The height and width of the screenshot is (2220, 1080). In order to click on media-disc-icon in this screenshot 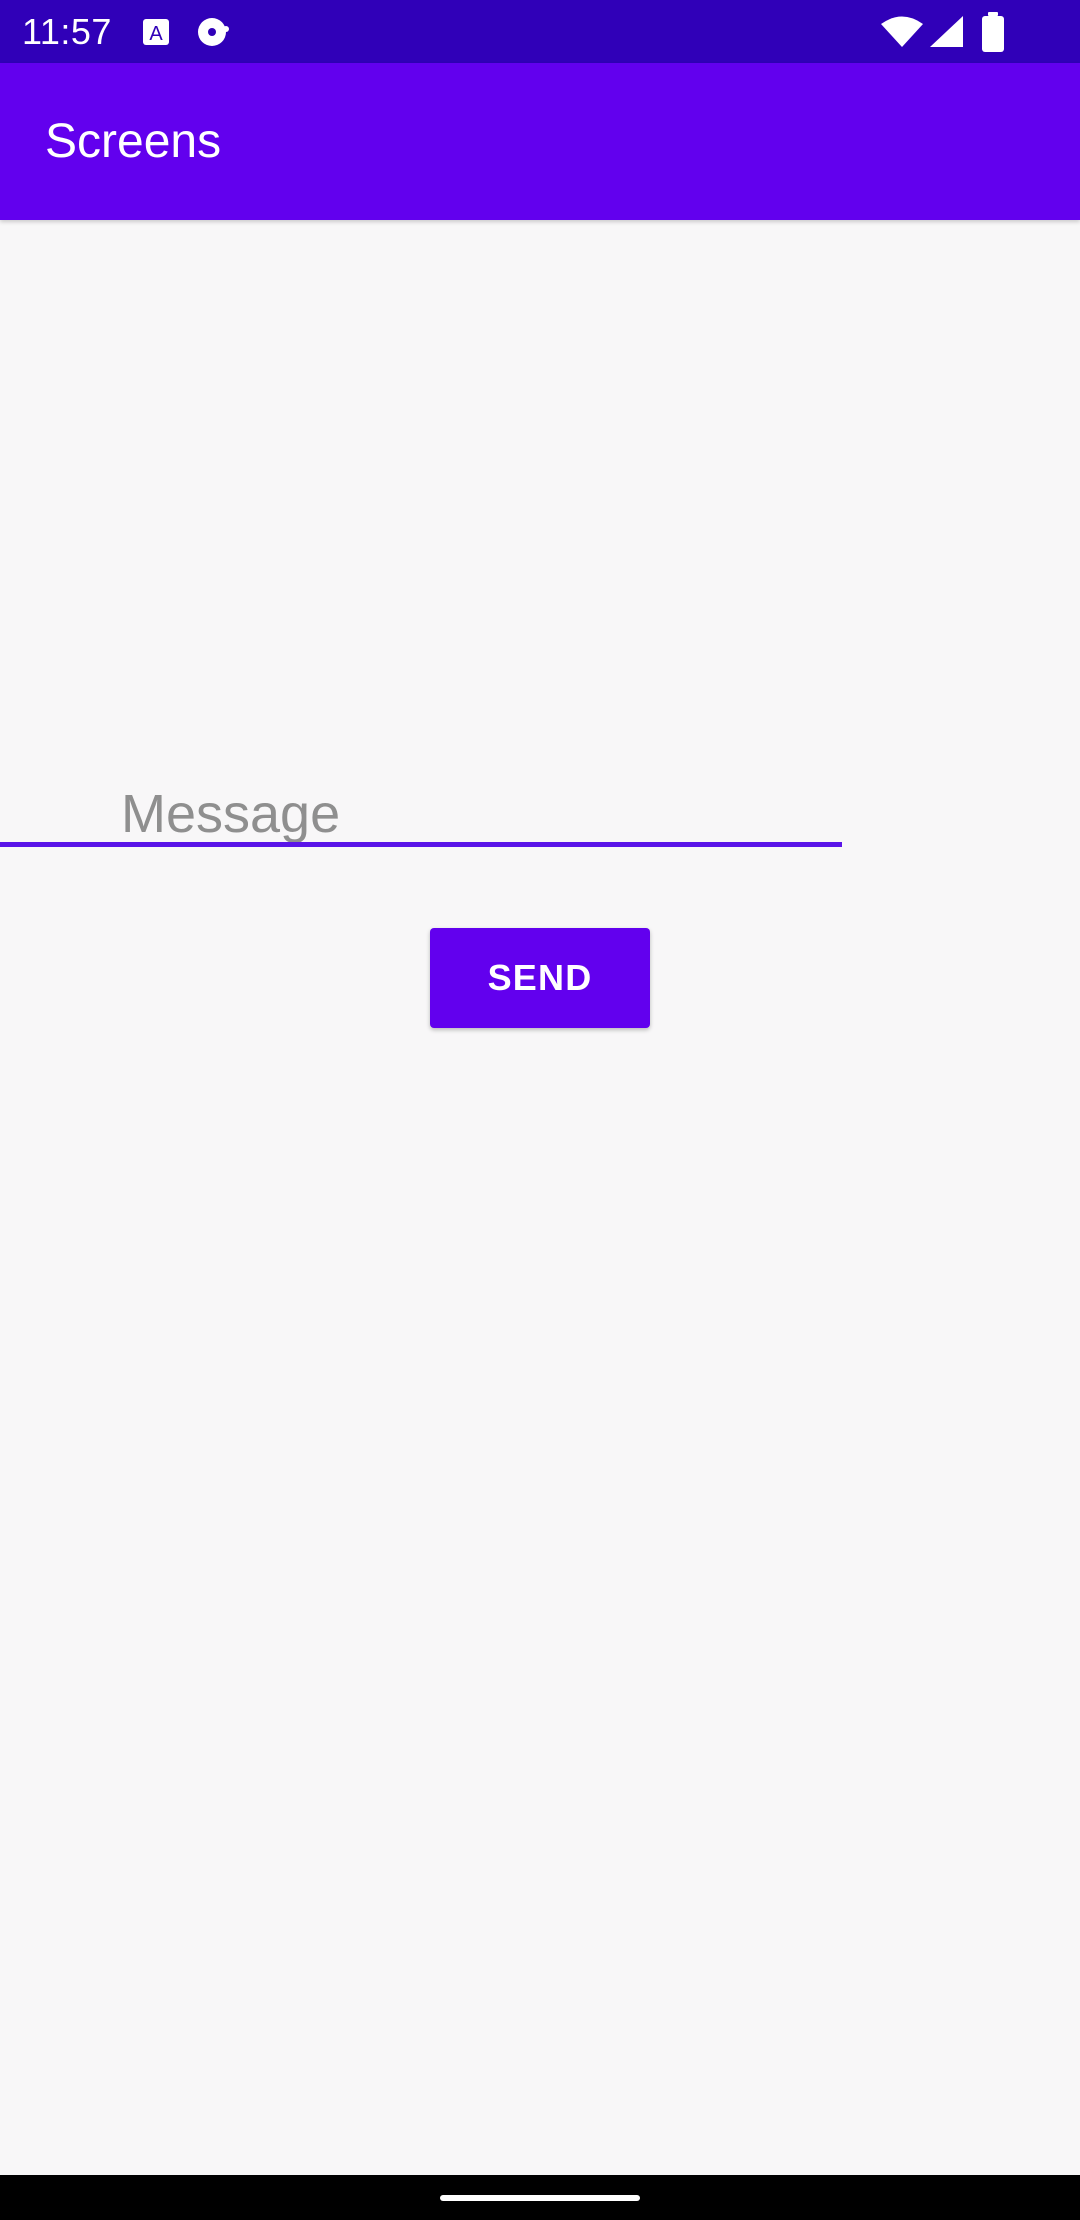, I will do `click(214, 32)`.